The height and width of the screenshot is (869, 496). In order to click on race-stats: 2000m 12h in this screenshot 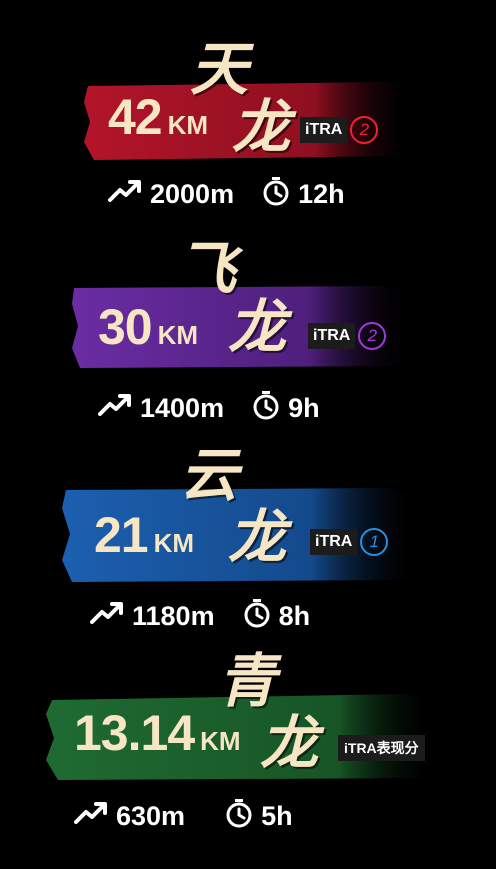, I will do `click(226, 194)`.